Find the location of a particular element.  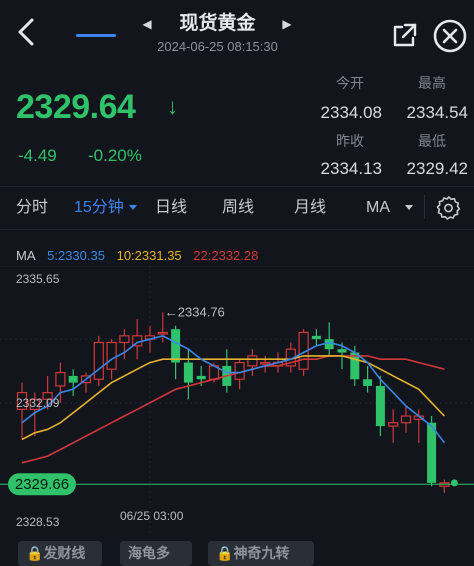

tab-monthly: 月线 is located at coordinates (310, 208).